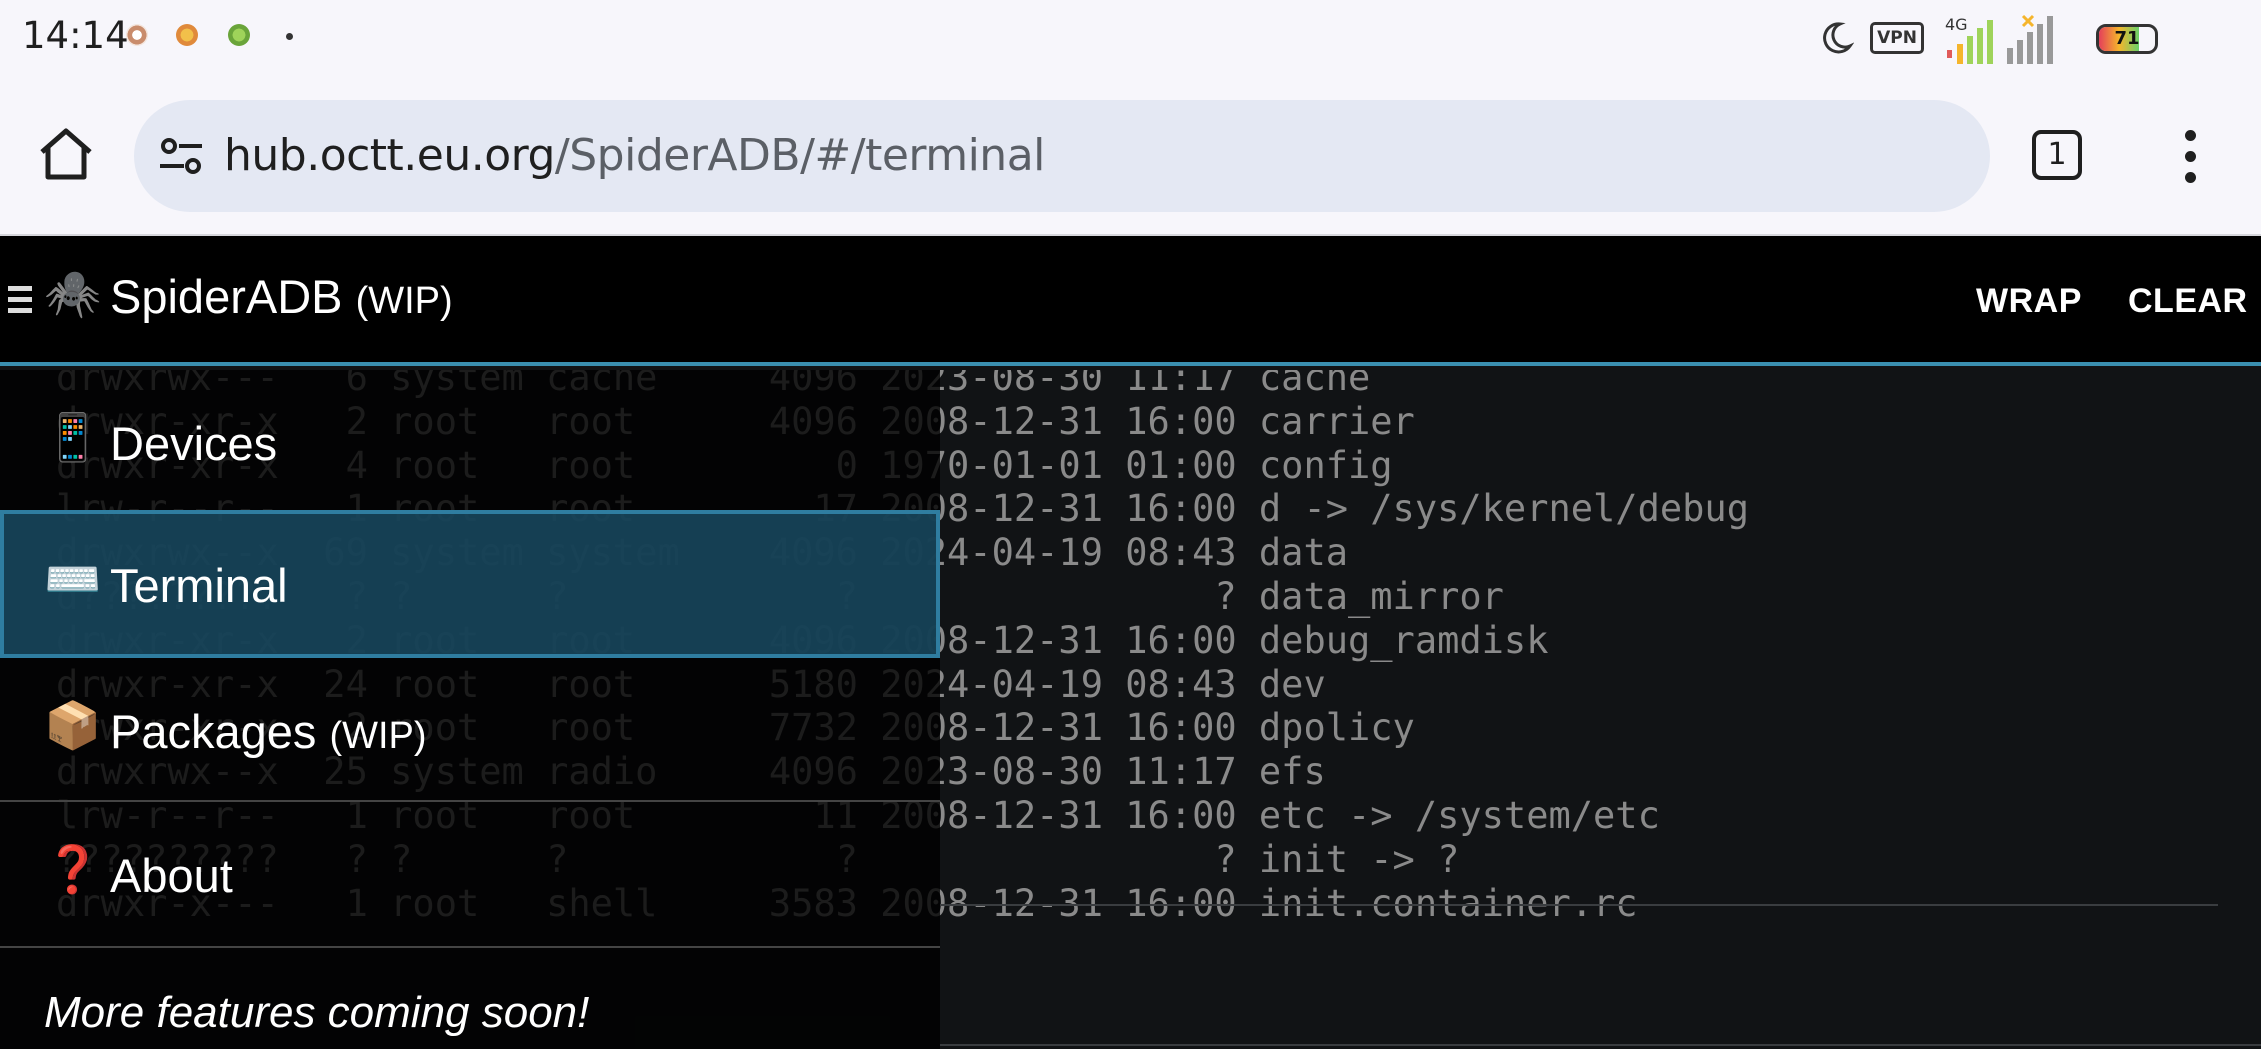  Describe the element at coordinates (66, 154) in the screenshot. I see `home-icon` at that location.